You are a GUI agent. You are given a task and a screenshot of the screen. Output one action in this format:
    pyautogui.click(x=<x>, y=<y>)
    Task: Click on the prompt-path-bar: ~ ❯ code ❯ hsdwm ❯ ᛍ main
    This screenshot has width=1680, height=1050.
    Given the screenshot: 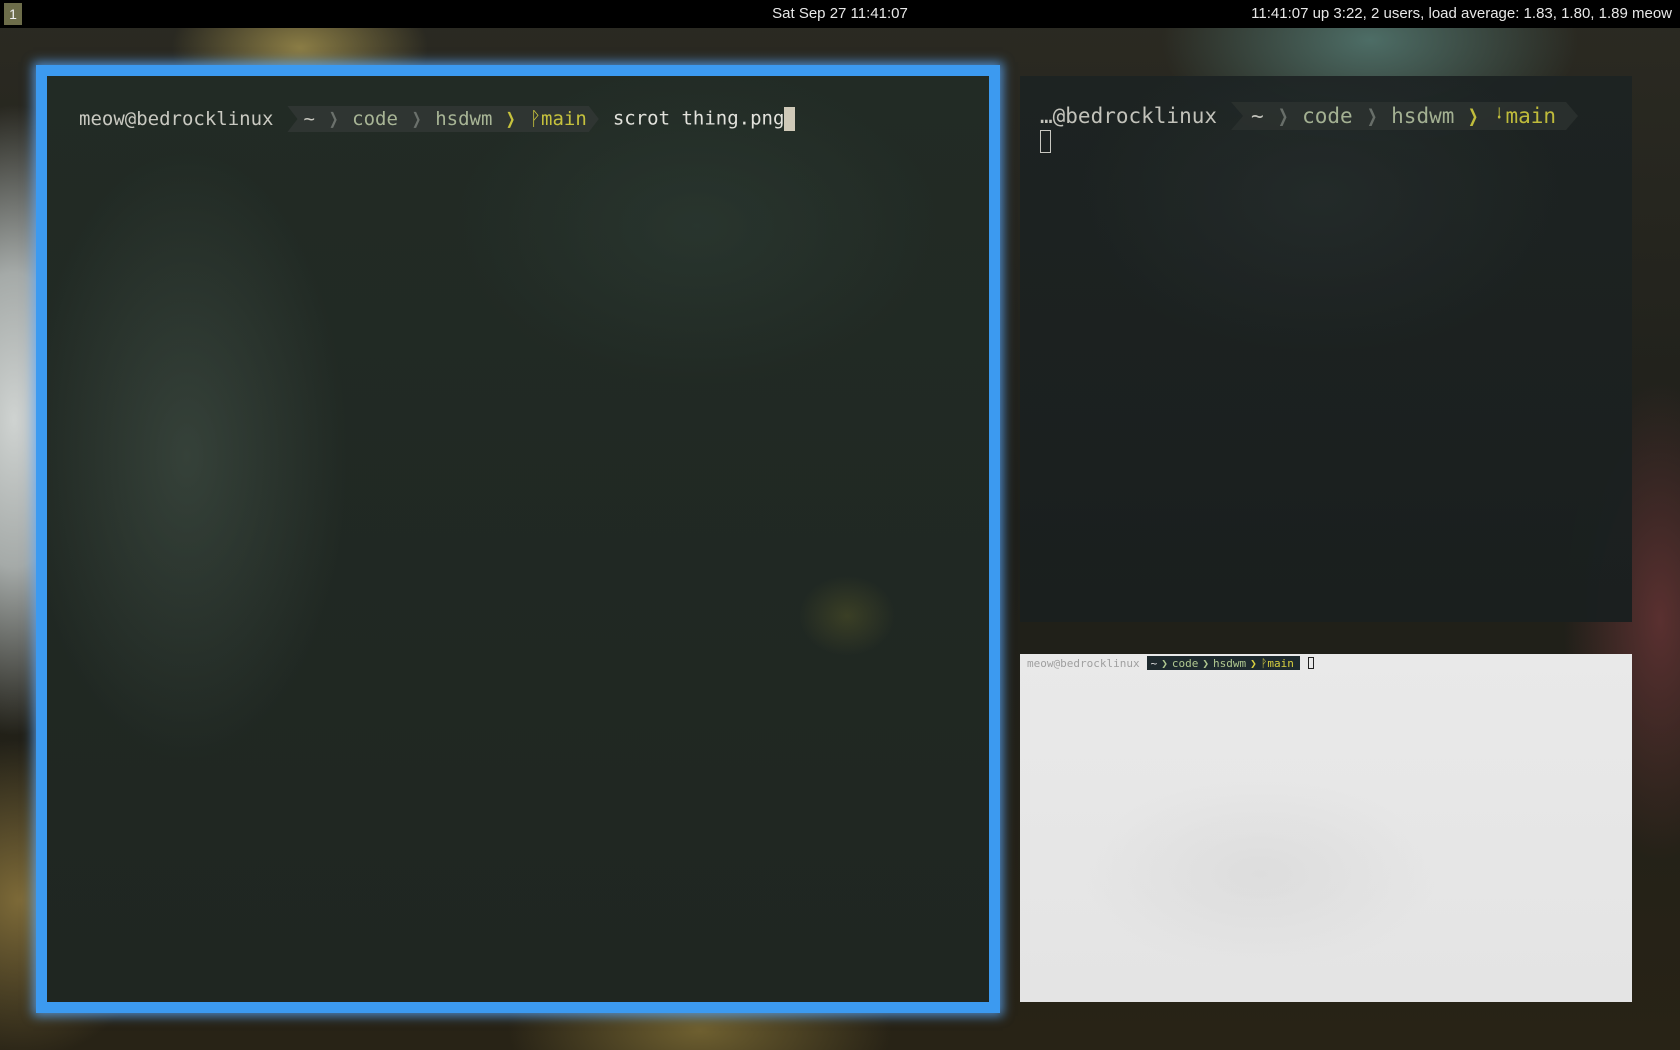 What is the action you would take?
    pyautogui.click(x=1404, y=116)
    